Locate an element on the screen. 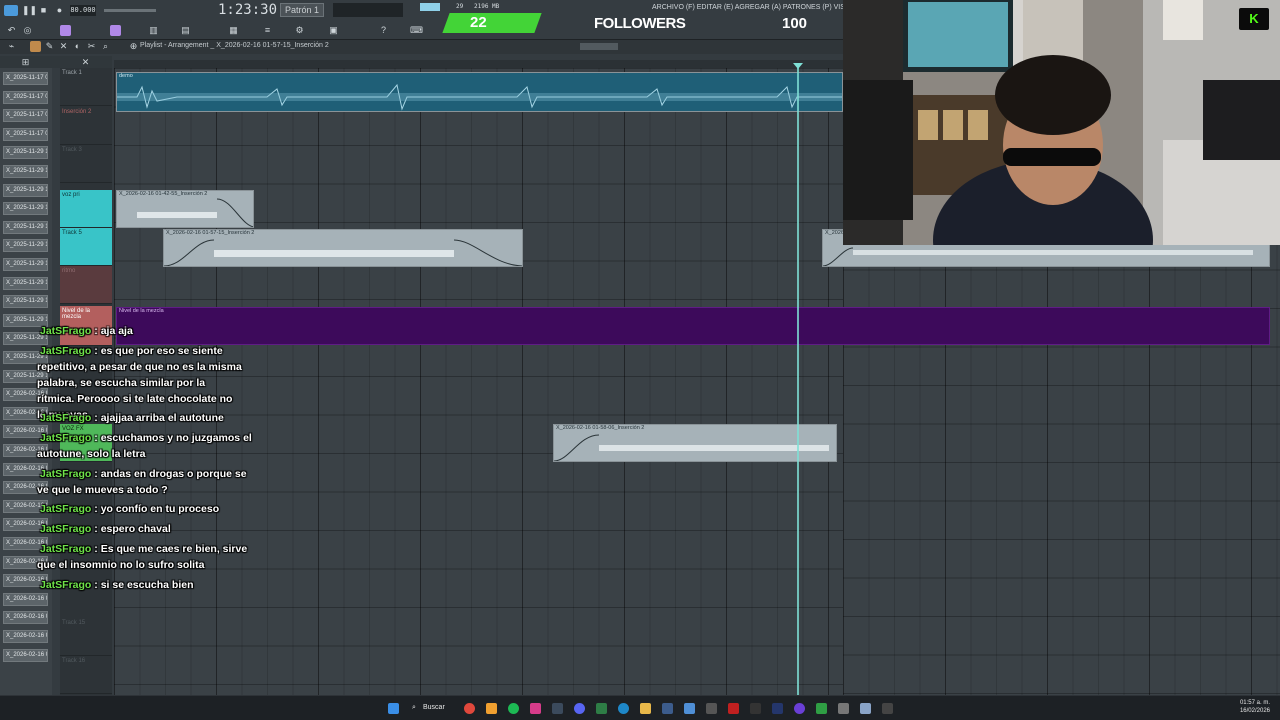  track-header-1: Track 1 is located at coordinates (86, 87).